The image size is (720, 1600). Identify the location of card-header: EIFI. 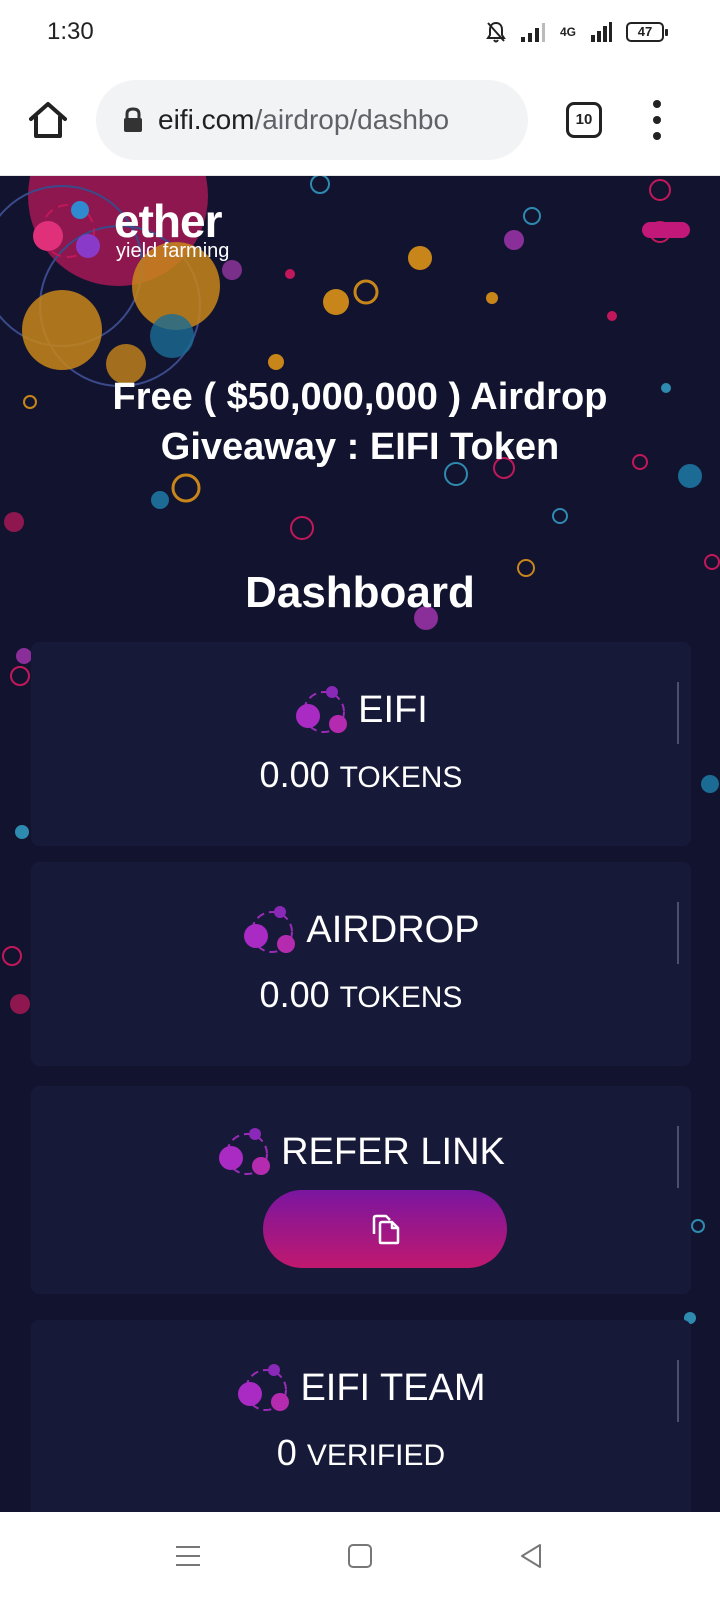
(361, 710).